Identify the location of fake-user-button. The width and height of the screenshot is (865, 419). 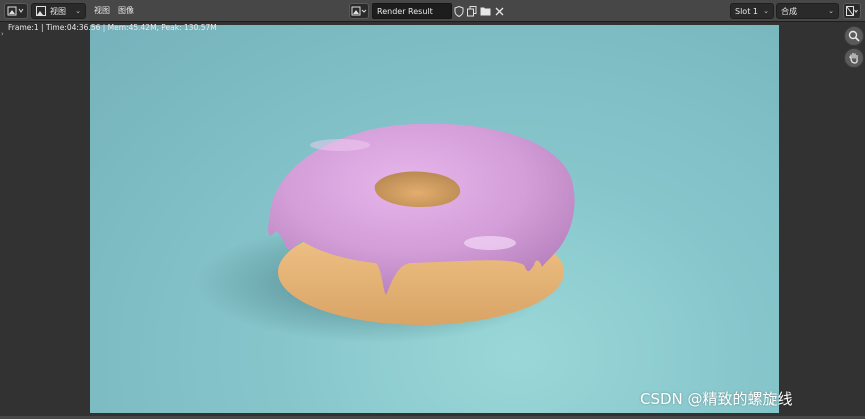
(459, 11).